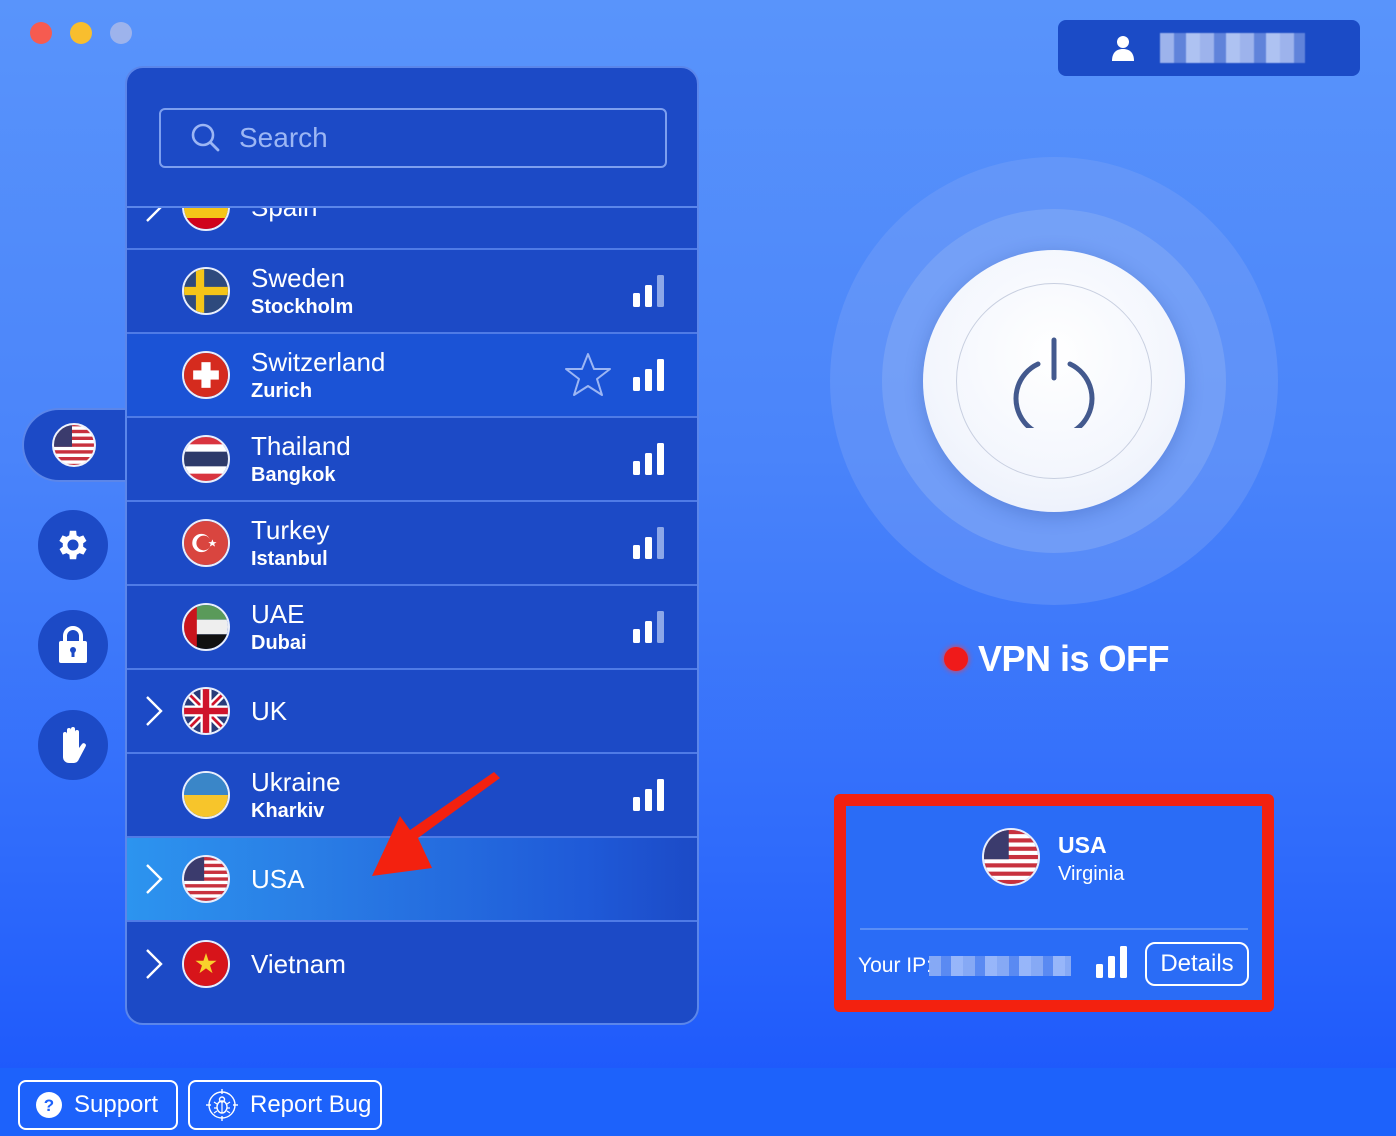 The image size is (1396, 1136). I want to click on server-city: Dubai, so click(279, 643).